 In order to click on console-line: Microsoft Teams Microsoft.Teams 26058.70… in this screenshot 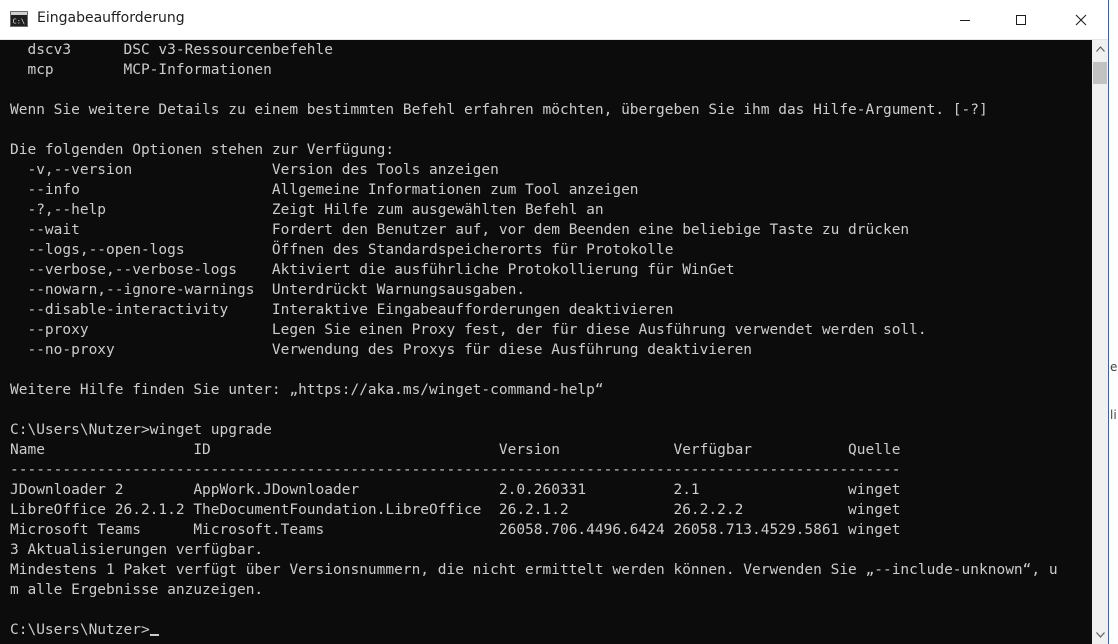, I will do `click(455, 530)`.